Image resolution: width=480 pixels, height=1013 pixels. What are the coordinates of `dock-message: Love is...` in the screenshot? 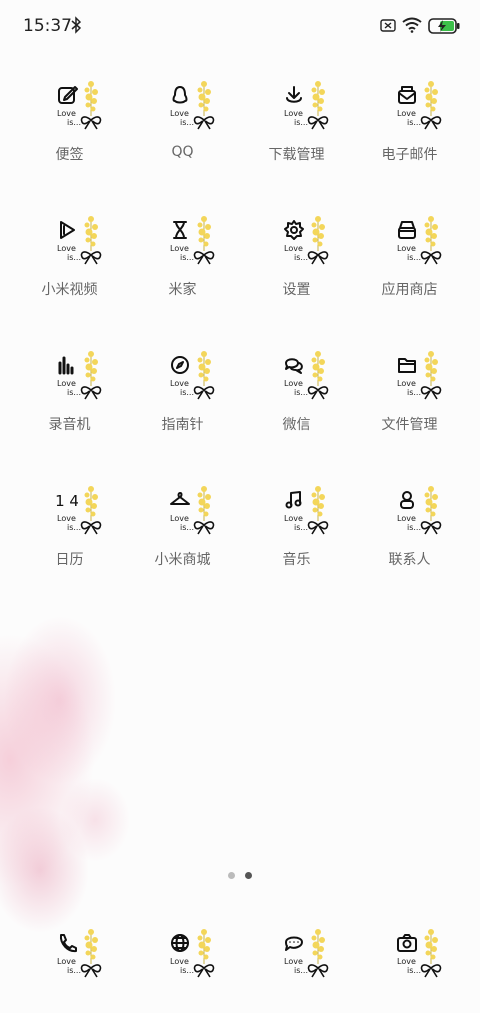 It's located at (296, 955).